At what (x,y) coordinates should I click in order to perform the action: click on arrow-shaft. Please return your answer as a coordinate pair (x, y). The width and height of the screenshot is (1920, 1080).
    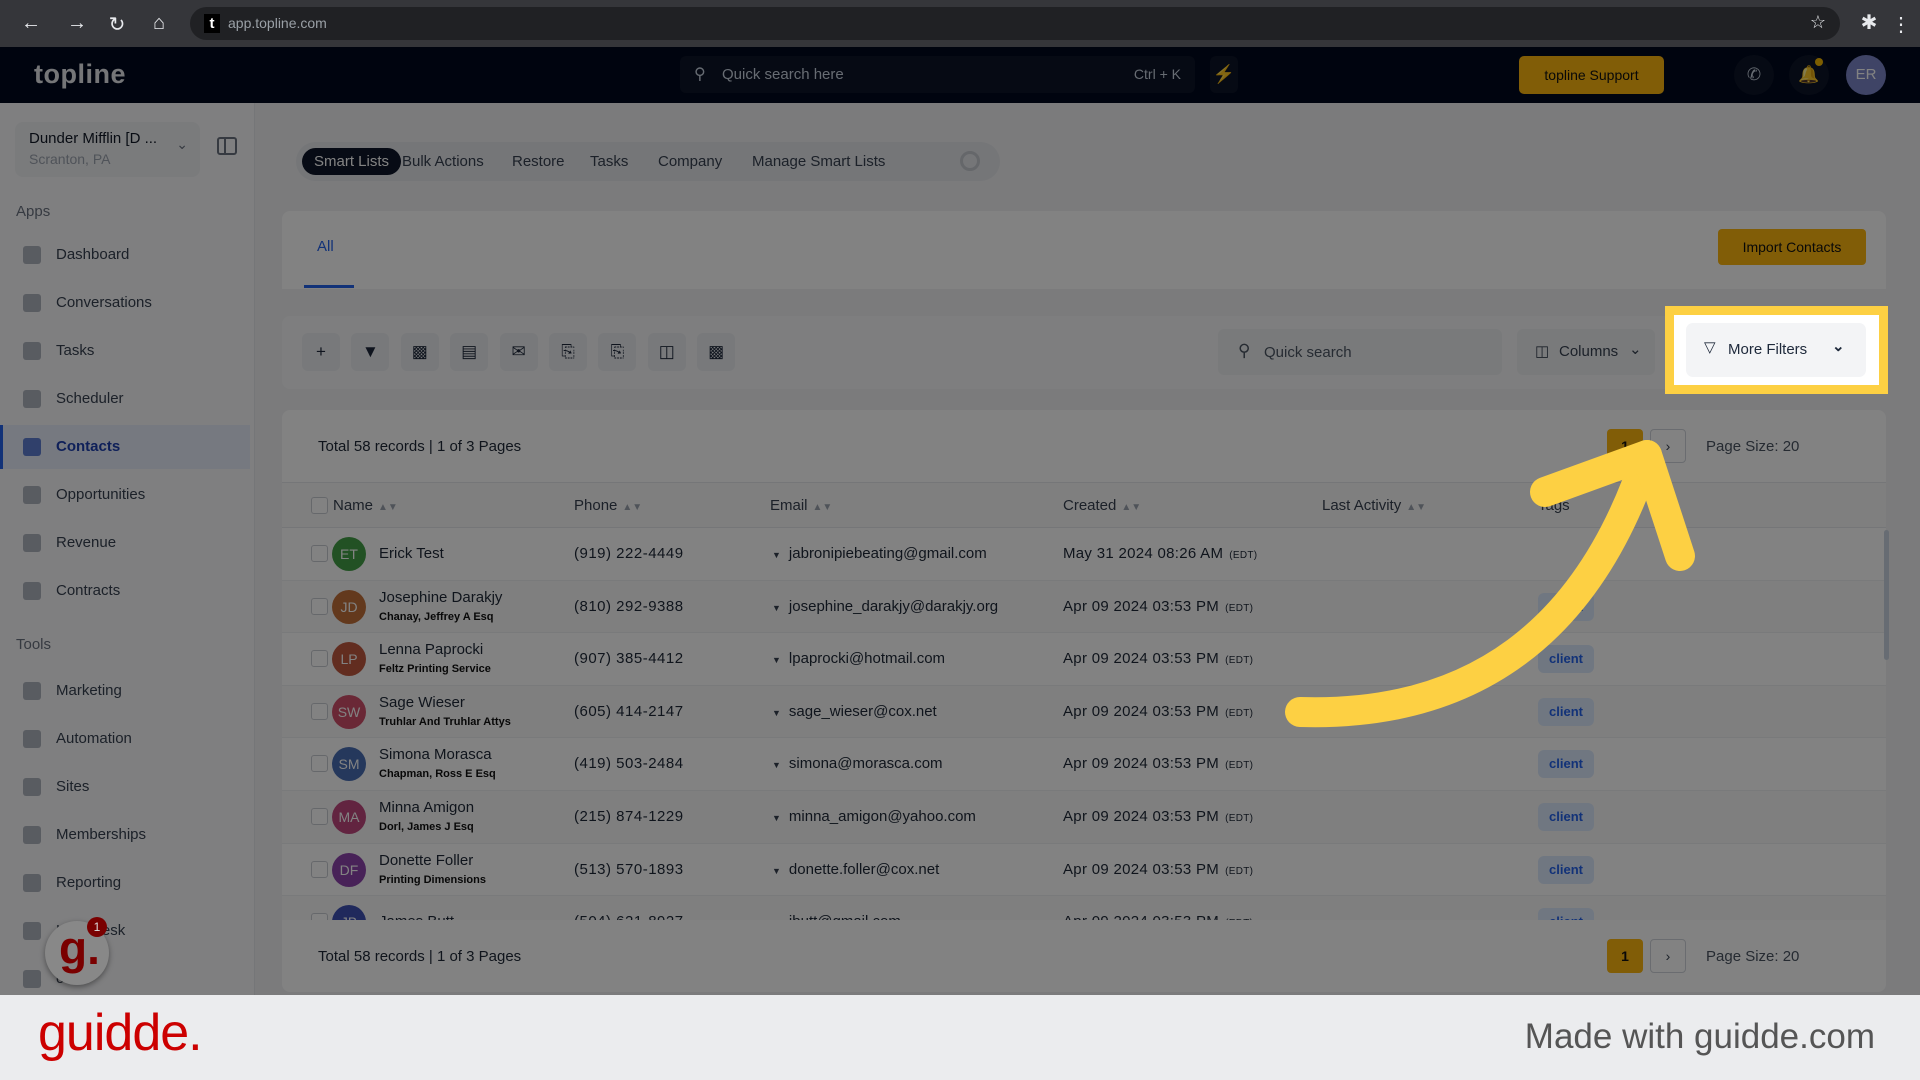
    Looking at the image, I should click on (1473, 584).